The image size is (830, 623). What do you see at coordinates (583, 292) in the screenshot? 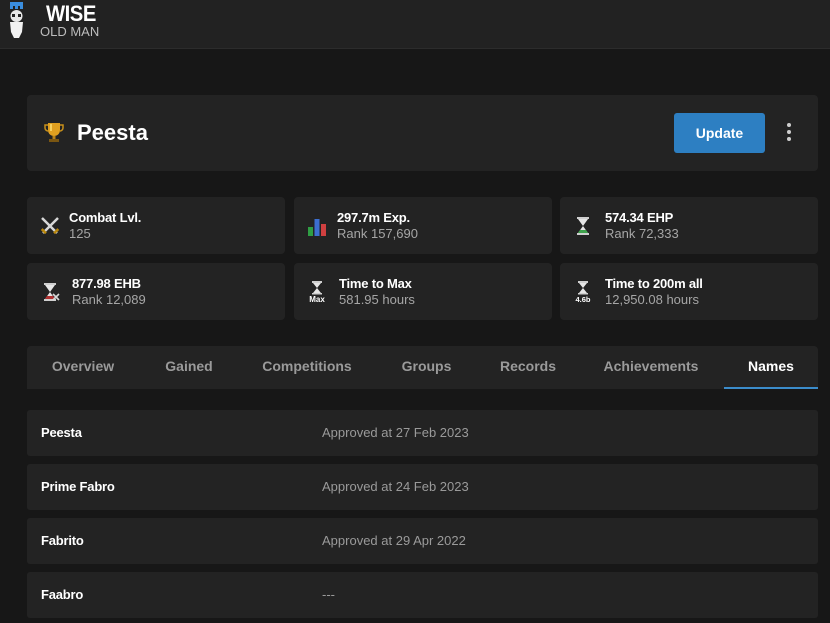
I see `200m-hourglass-icon: 4.6b` at bounding box center [583, 292].